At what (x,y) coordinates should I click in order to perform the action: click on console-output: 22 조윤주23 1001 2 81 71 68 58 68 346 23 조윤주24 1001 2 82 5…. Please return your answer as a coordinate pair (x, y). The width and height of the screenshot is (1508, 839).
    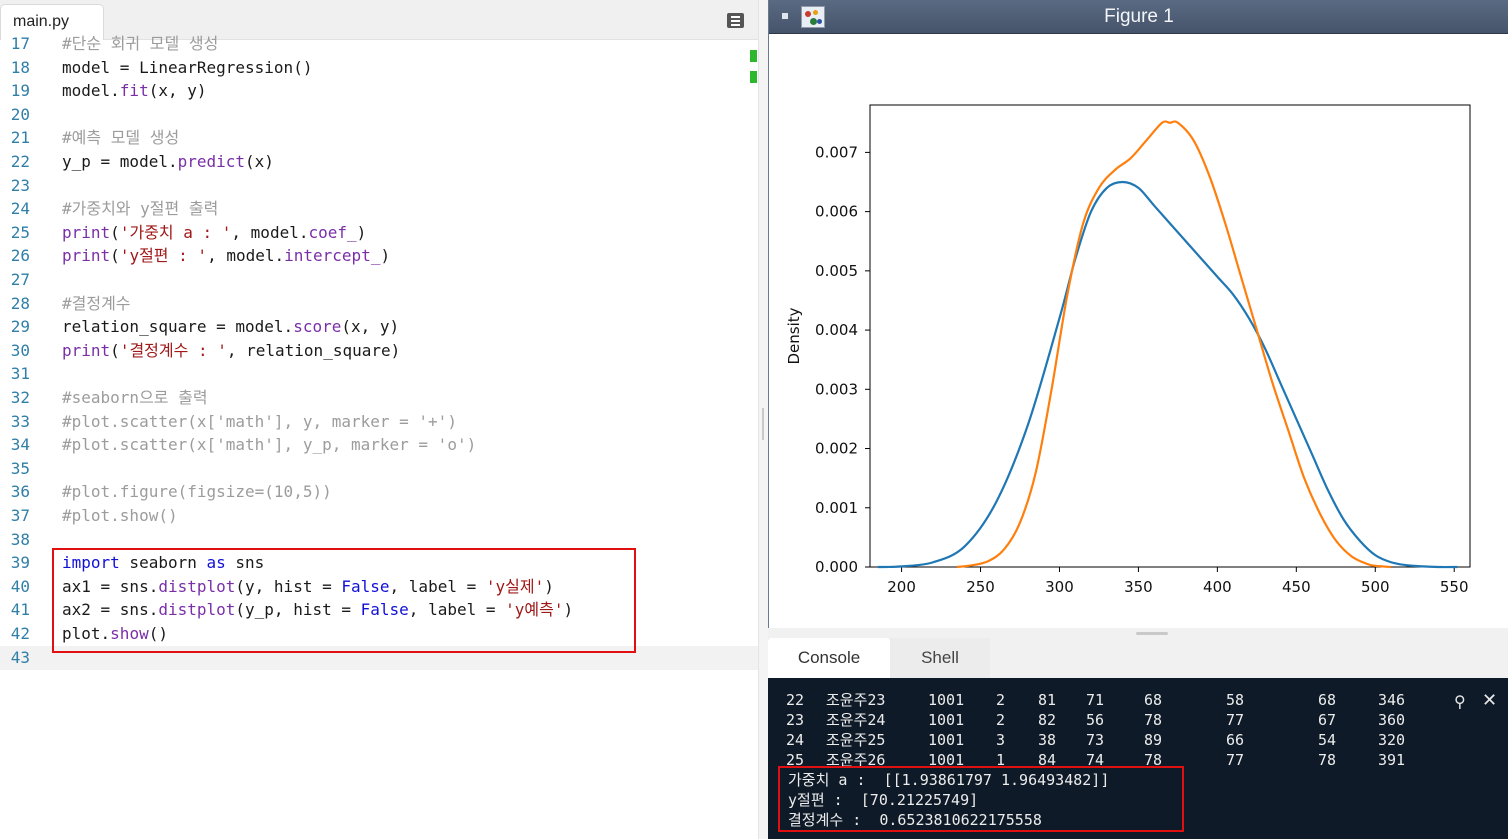
    Looking at the image, I should click on (1138, 758).